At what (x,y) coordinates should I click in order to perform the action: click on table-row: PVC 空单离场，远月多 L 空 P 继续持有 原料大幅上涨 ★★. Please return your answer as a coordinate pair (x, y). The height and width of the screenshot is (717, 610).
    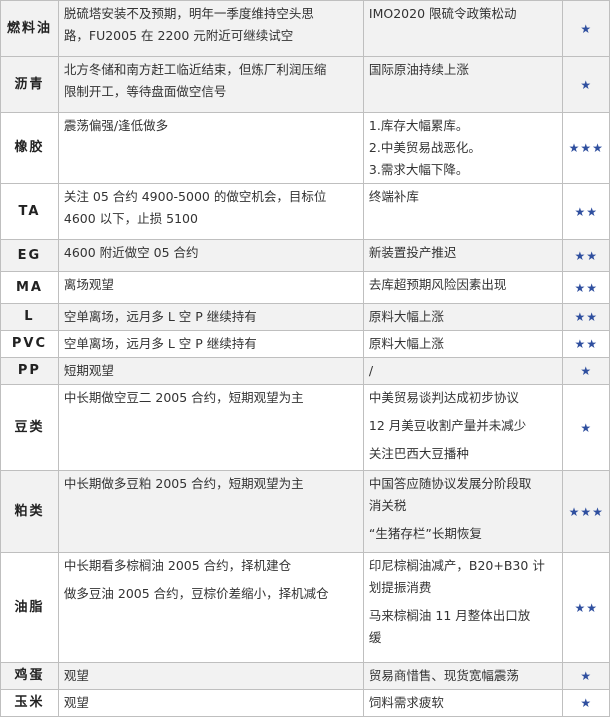
    Looking at the image, I should click on (305, 344).